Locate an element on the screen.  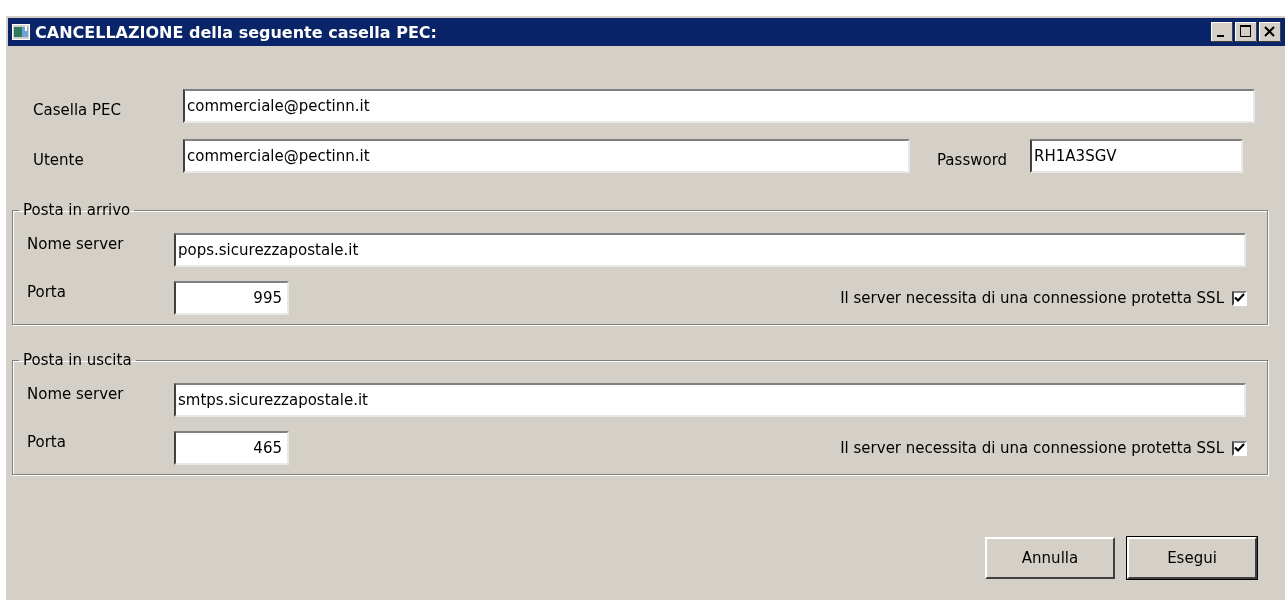
field-label: Casella PEC is located at coordinates (77, 110).